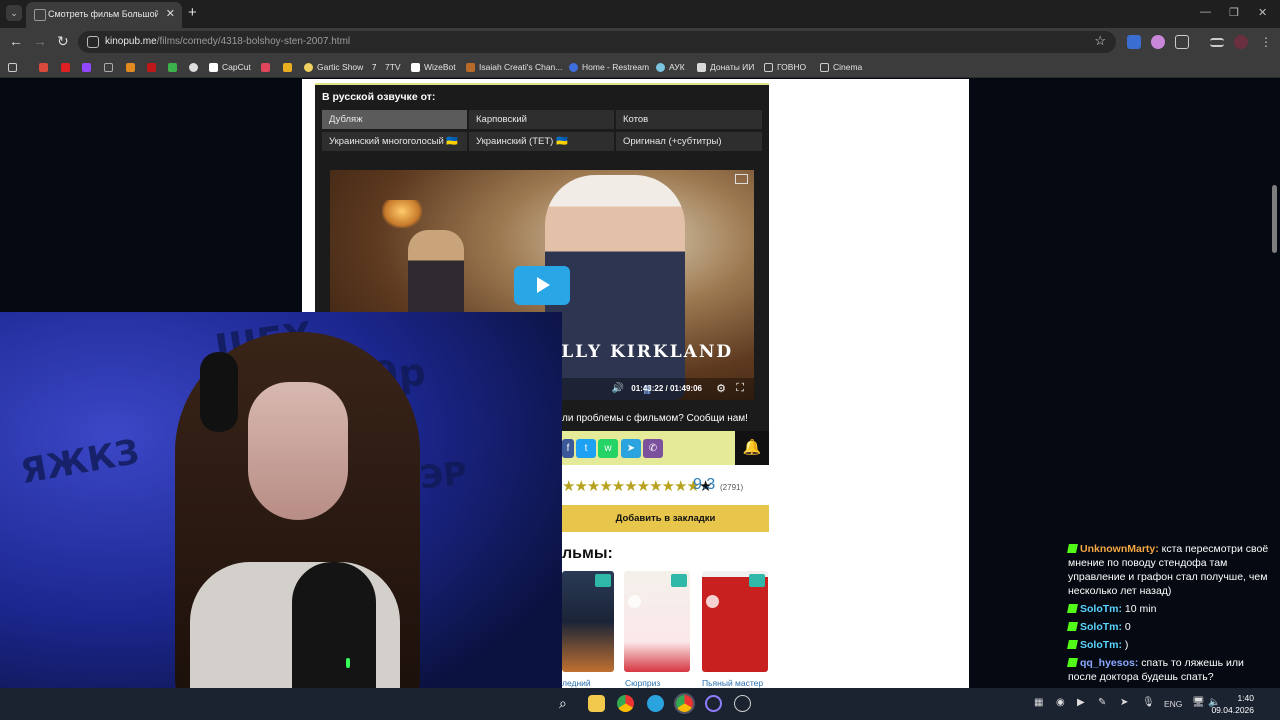 The width and height of the screenshot is (1280, 720). What do you see at coordinates (1245, 698) in the screenshot?
I see `clock-time: 1:40` at bounding box center [1245, 698].